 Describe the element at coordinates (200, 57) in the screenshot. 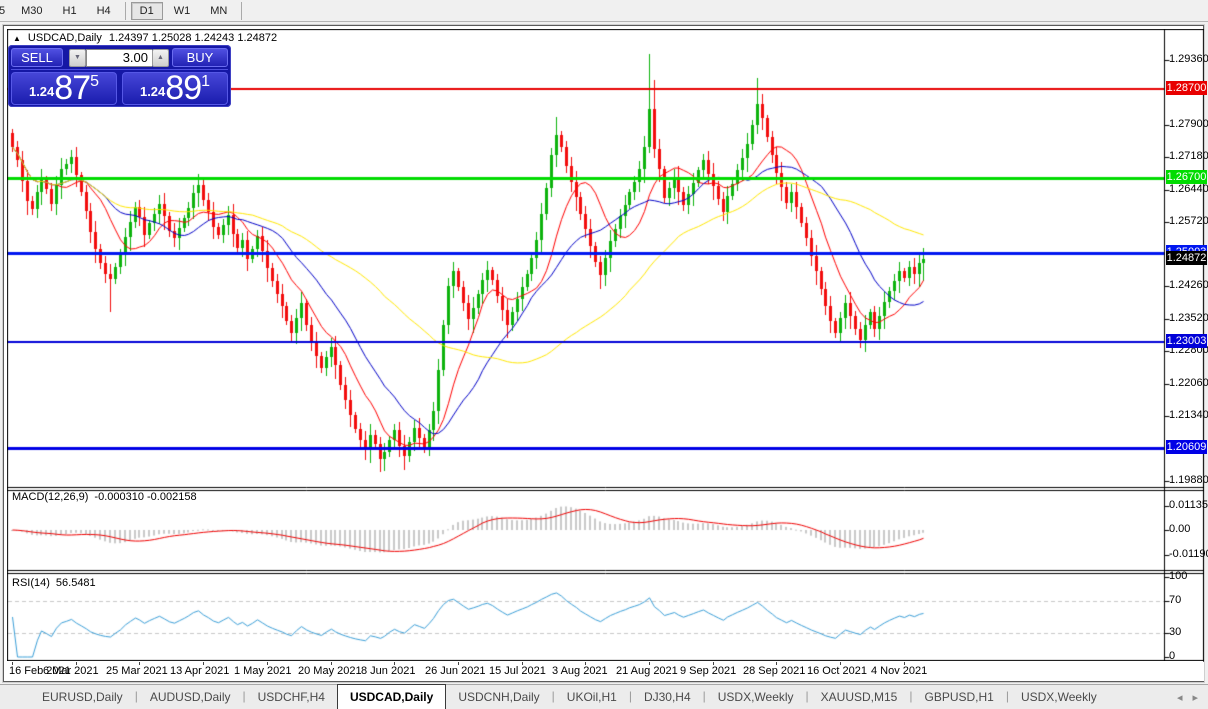

I see `buy-button: BUY` at that location.